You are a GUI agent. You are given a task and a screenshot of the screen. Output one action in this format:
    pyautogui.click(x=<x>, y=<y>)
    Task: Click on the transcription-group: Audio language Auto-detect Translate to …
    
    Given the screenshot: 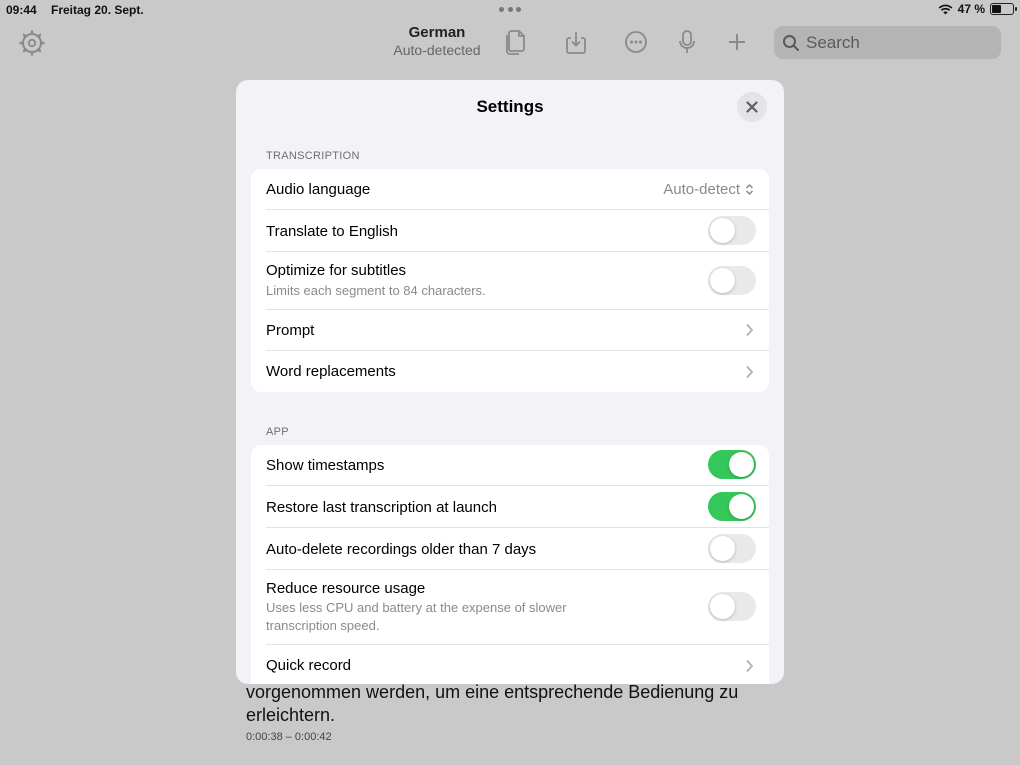 What is the action you would take?
    pyautogui.click(x=510, y=280)
    